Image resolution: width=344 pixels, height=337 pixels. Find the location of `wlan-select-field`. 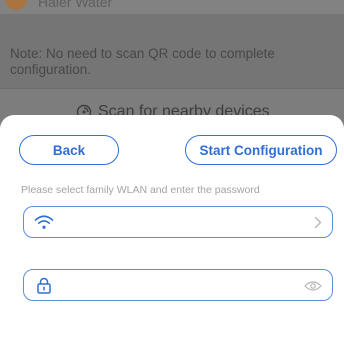

wlan-select-field is located at coordinates (178, 222).